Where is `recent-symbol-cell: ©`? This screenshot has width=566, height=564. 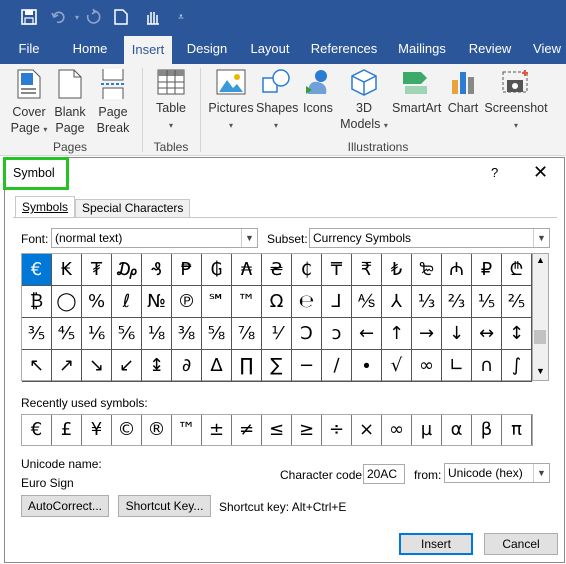
recent-symbol-cell: © is located at coordinates (127, 430).